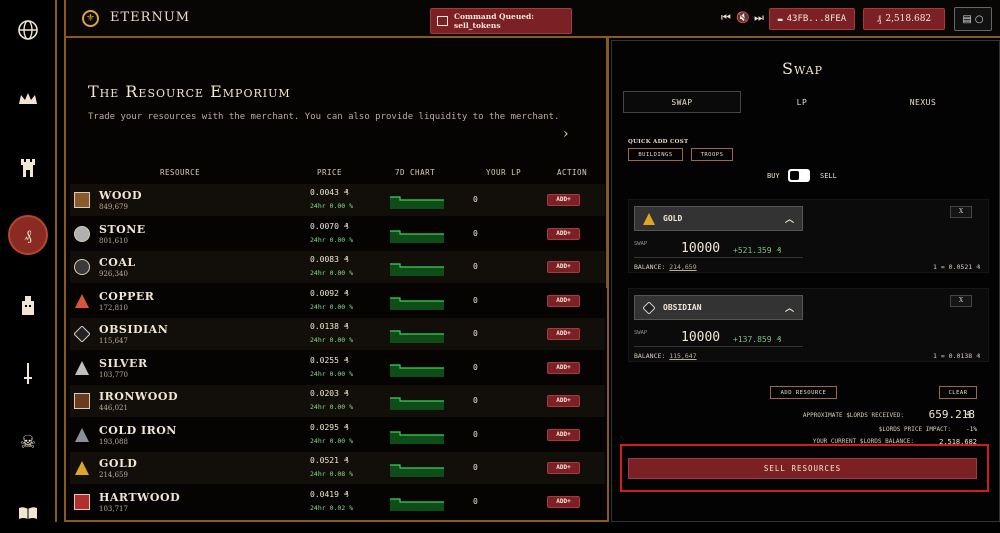  Describe the element at coordinates (113, 274) in the screenshot. I see `resource-balance: 926,340` at that location.